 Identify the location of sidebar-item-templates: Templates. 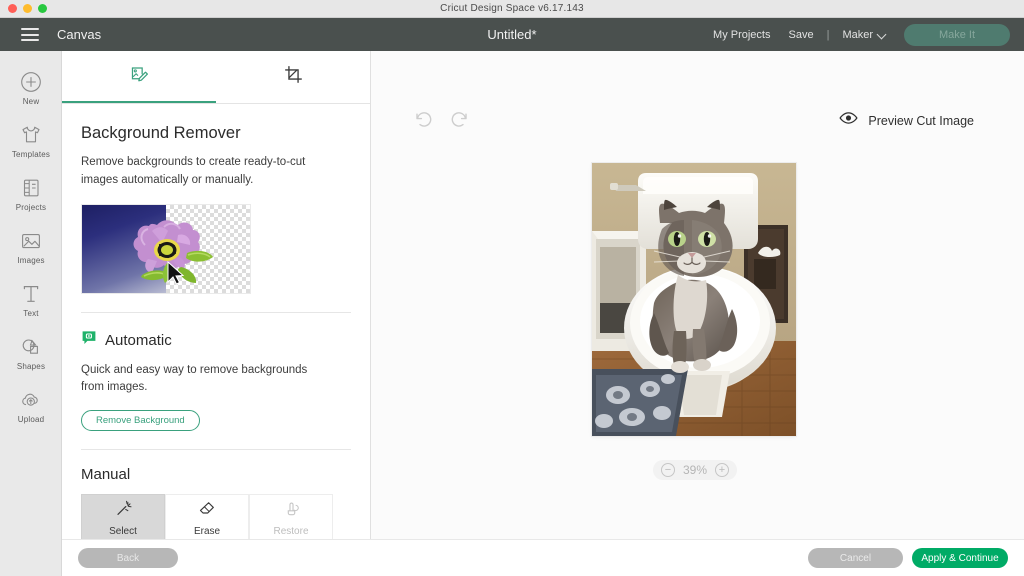
(31, 140).